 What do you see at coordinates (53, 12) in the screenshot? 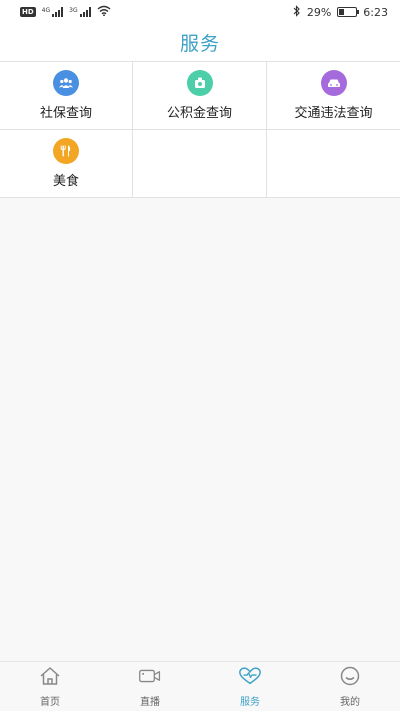
I see `signal-icon-1: 4G` at bounding box center [53, 12].